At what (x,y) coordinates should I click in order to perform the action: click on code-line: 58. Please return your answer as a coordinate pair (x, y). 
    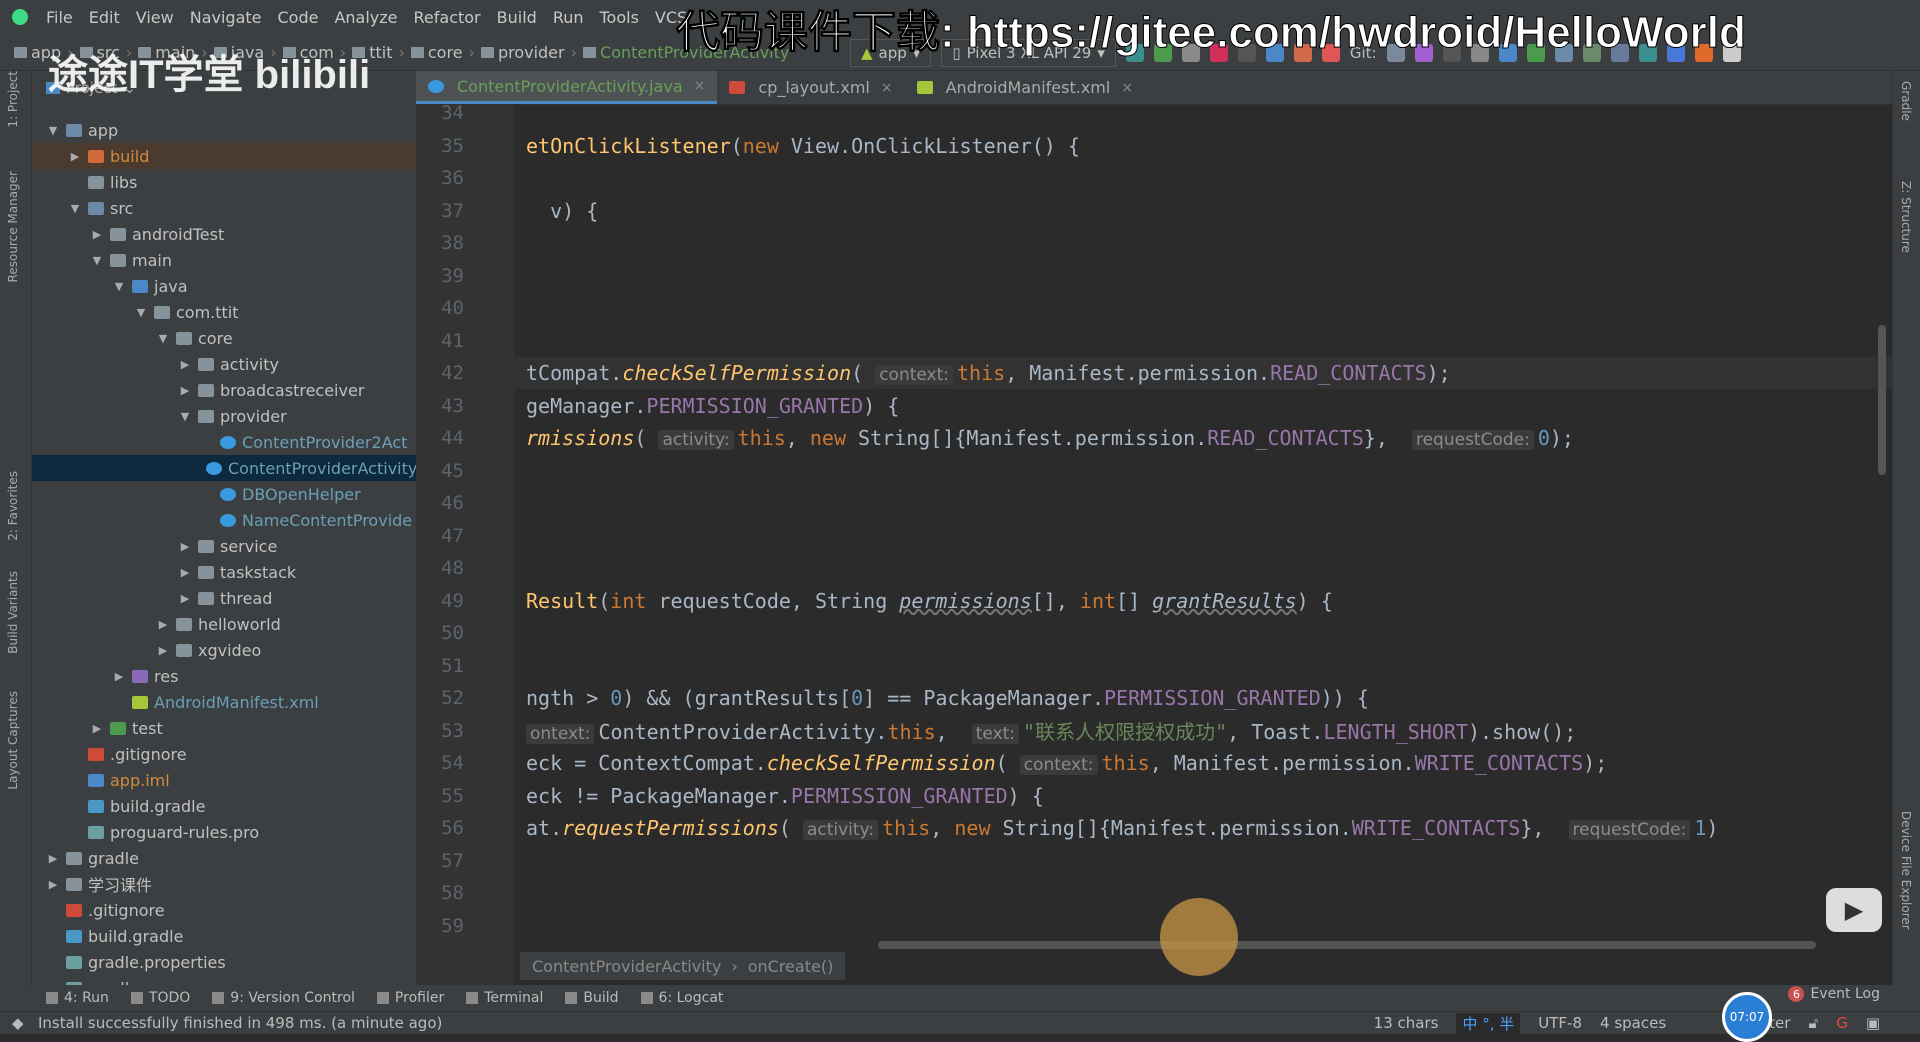
    Looking at the image, I should click on (1154, 893).